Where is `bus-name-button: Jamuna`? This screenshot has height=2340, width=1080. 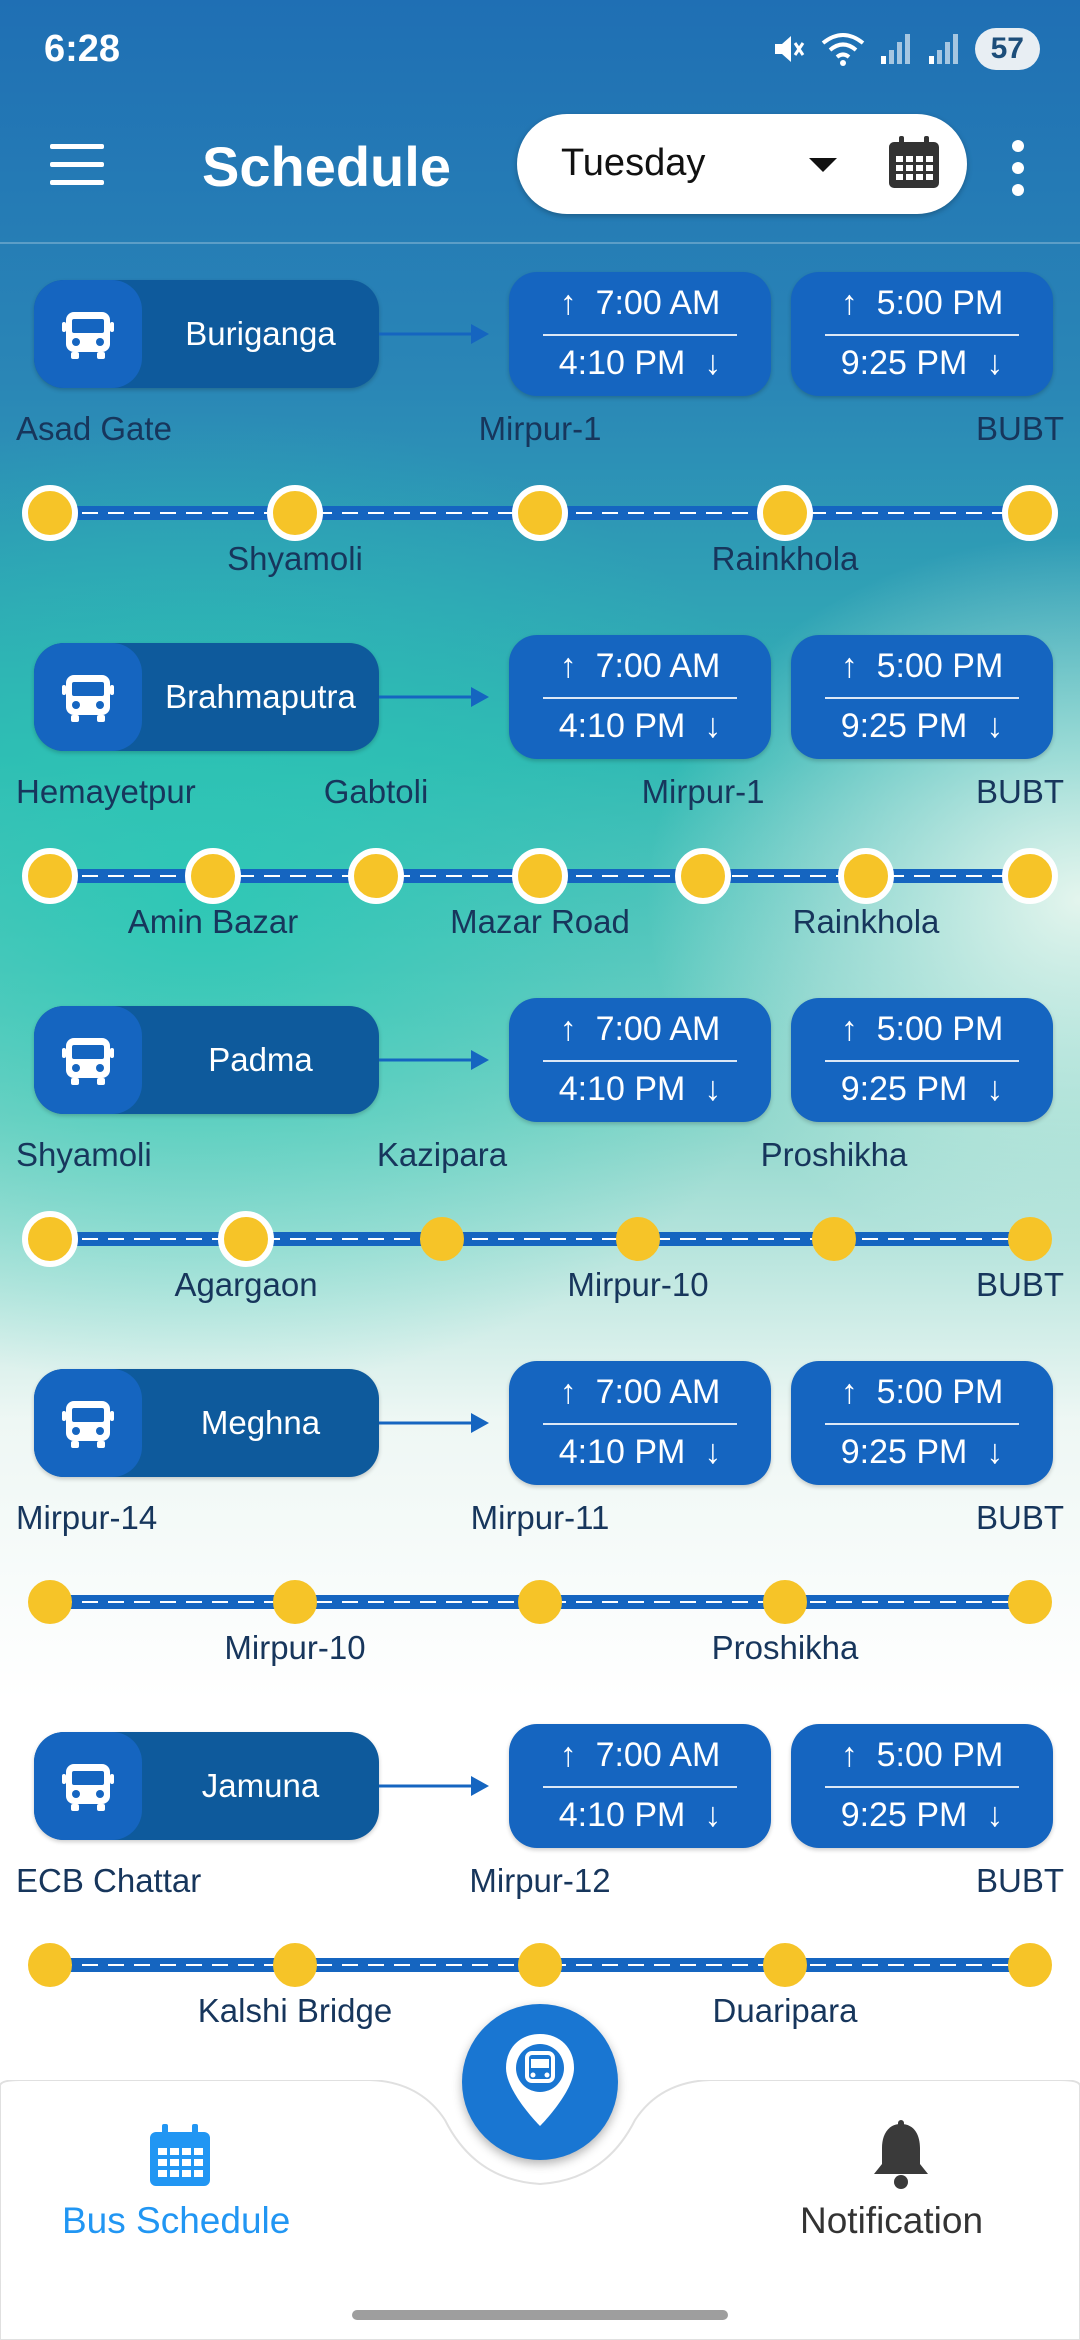
bus-name-button: Jamuna is located at coordinates (206, 1786).